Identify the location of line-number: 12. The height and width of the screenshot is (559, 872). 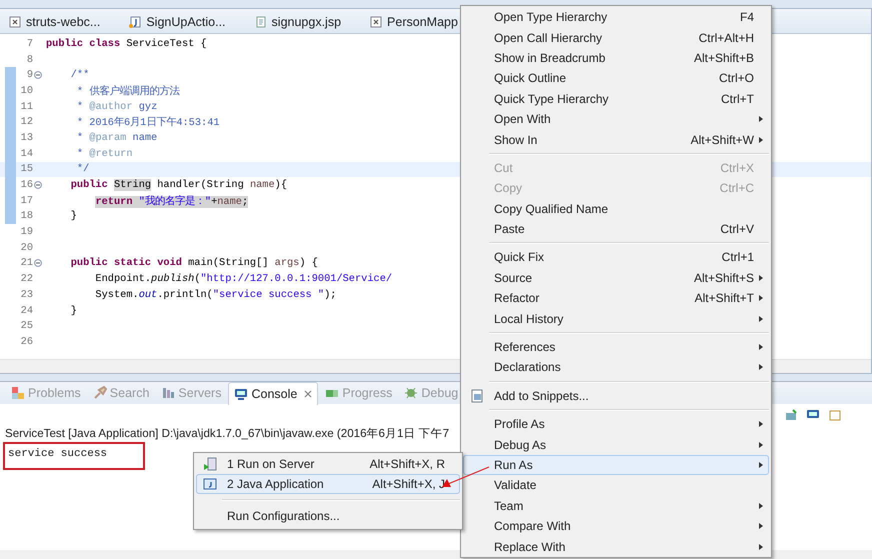
(26, 122).